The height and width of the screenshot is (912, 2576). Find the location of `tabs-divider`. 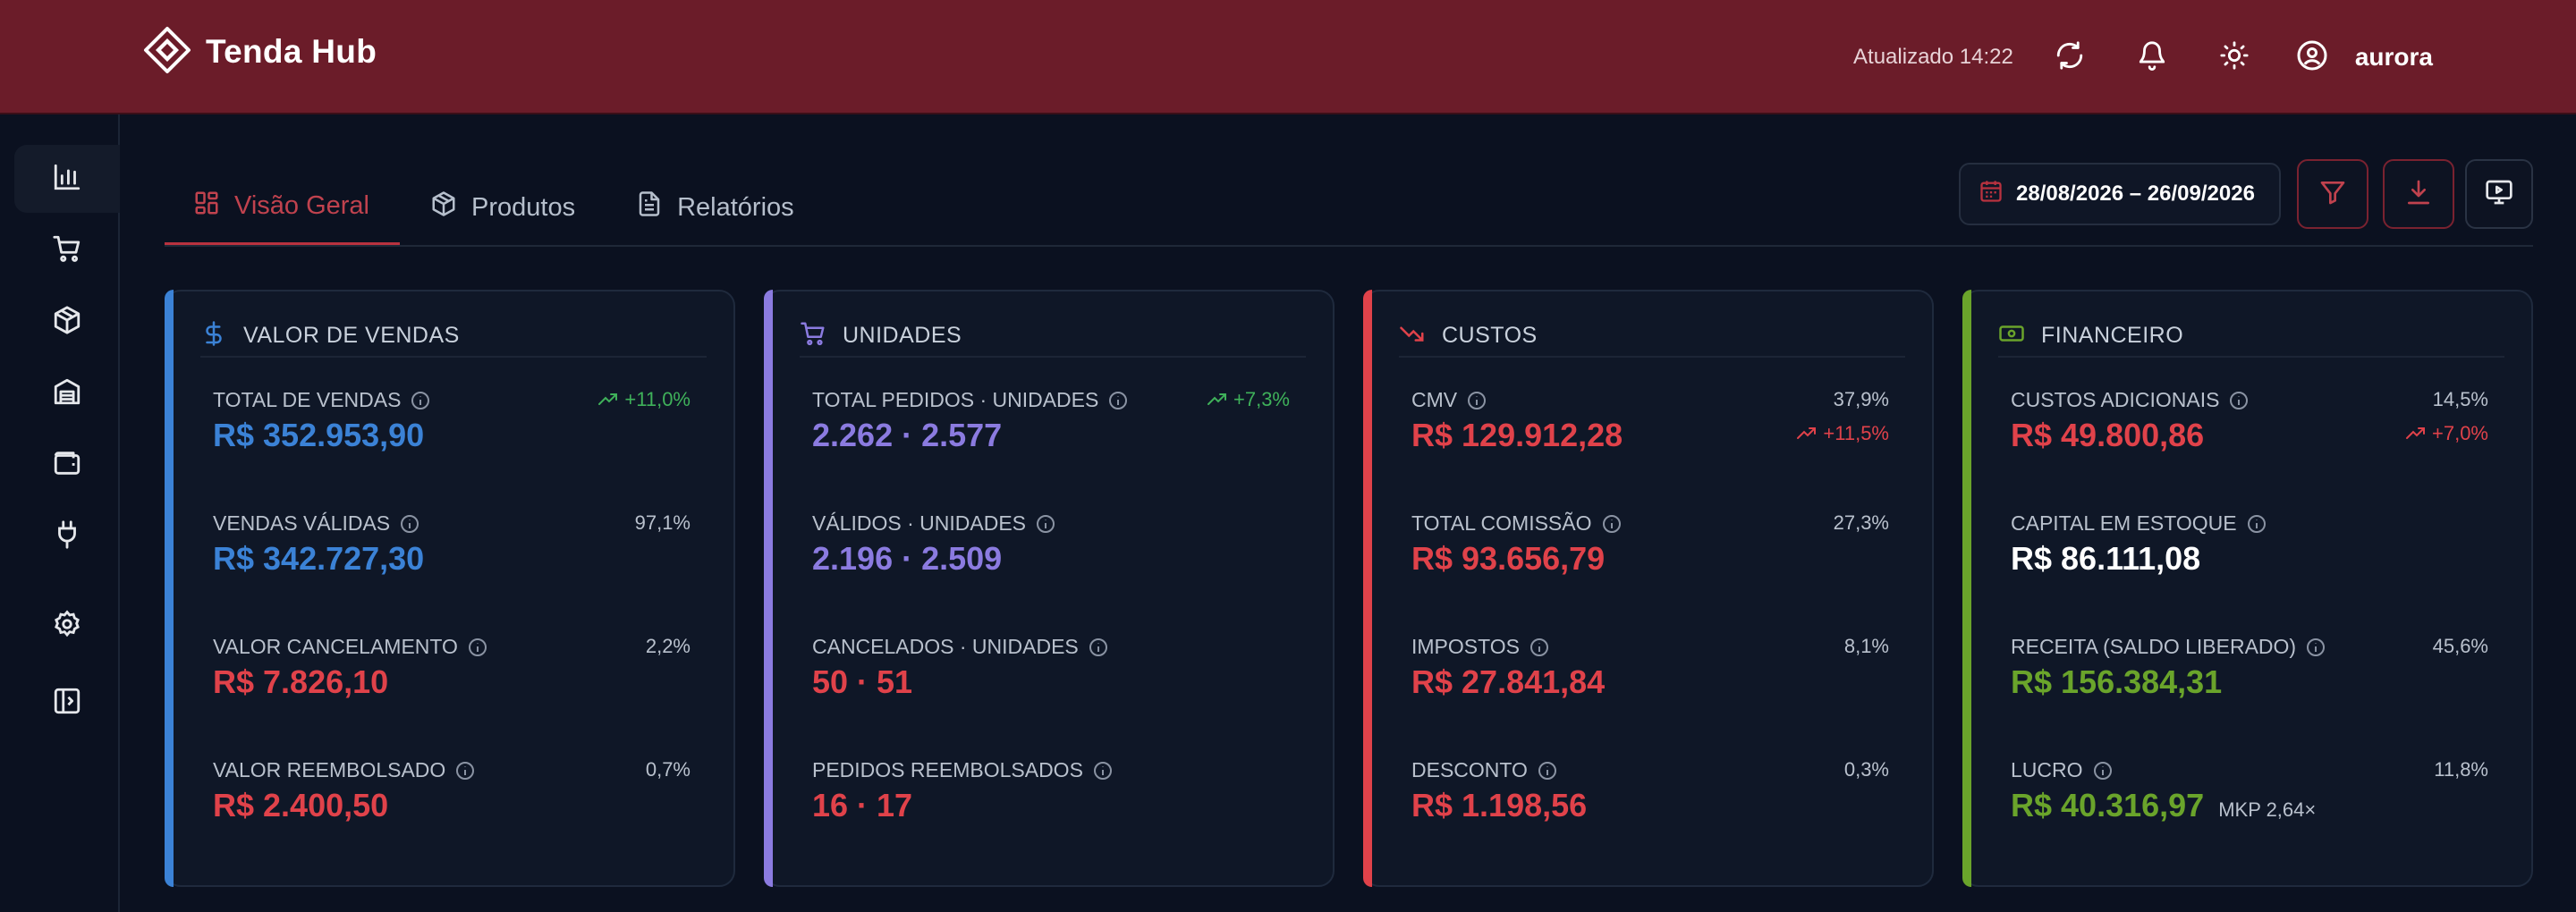

tabs-divider is located at coordinates (1349, 246).